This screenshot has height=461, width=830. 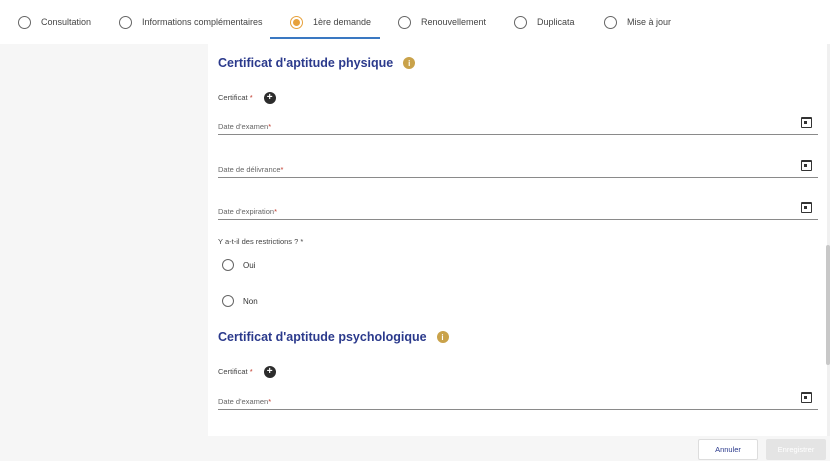 I want to click on active-tab-indicator, so click(x=325, y=38).